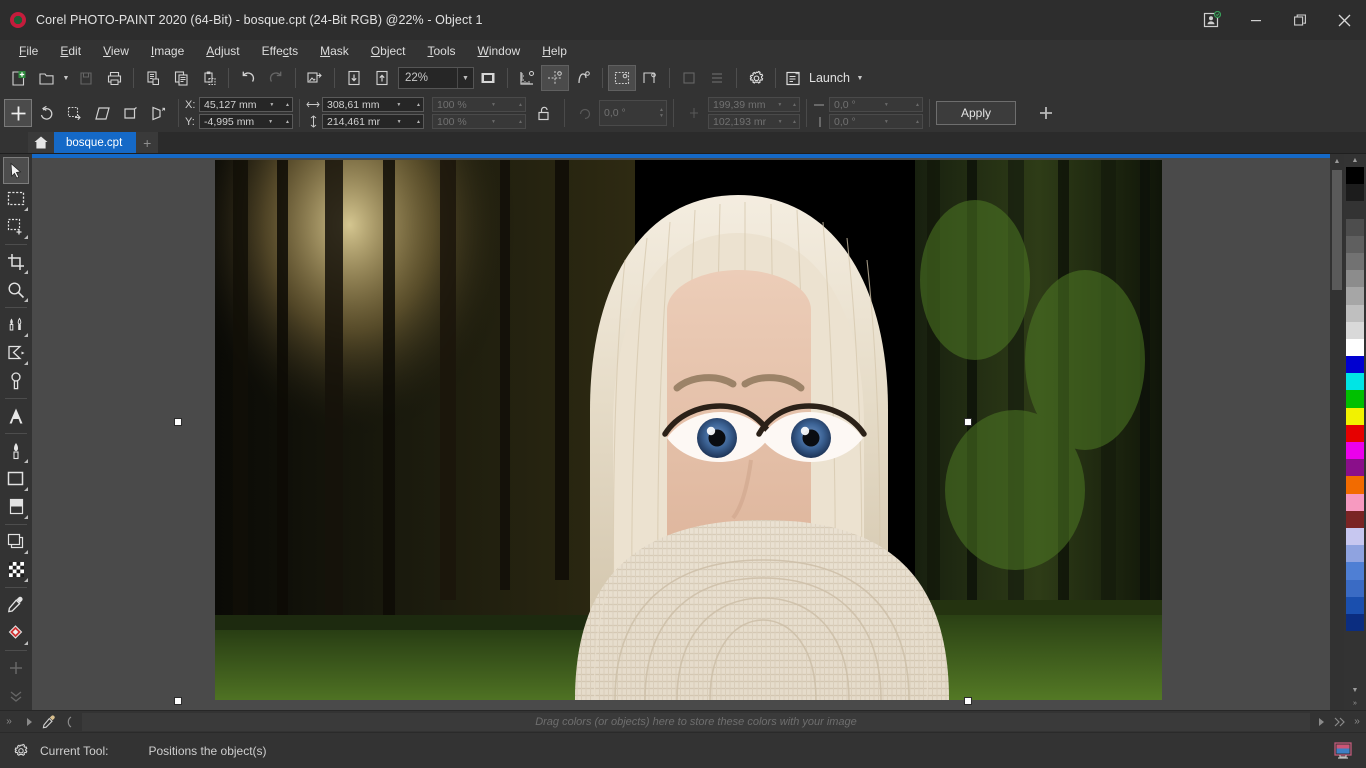 The image size is (1366, 768). Describe the element at coordinates (16, 541) in the screenshot. I see `object-drop-shadow-tool` at that location.